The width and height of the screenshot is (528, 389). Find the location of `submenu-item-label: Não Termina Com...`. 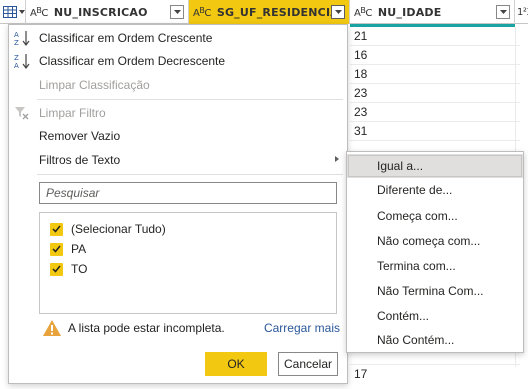

submenu-item-label: Não Termina Com... is located at coordinates (430, 291).